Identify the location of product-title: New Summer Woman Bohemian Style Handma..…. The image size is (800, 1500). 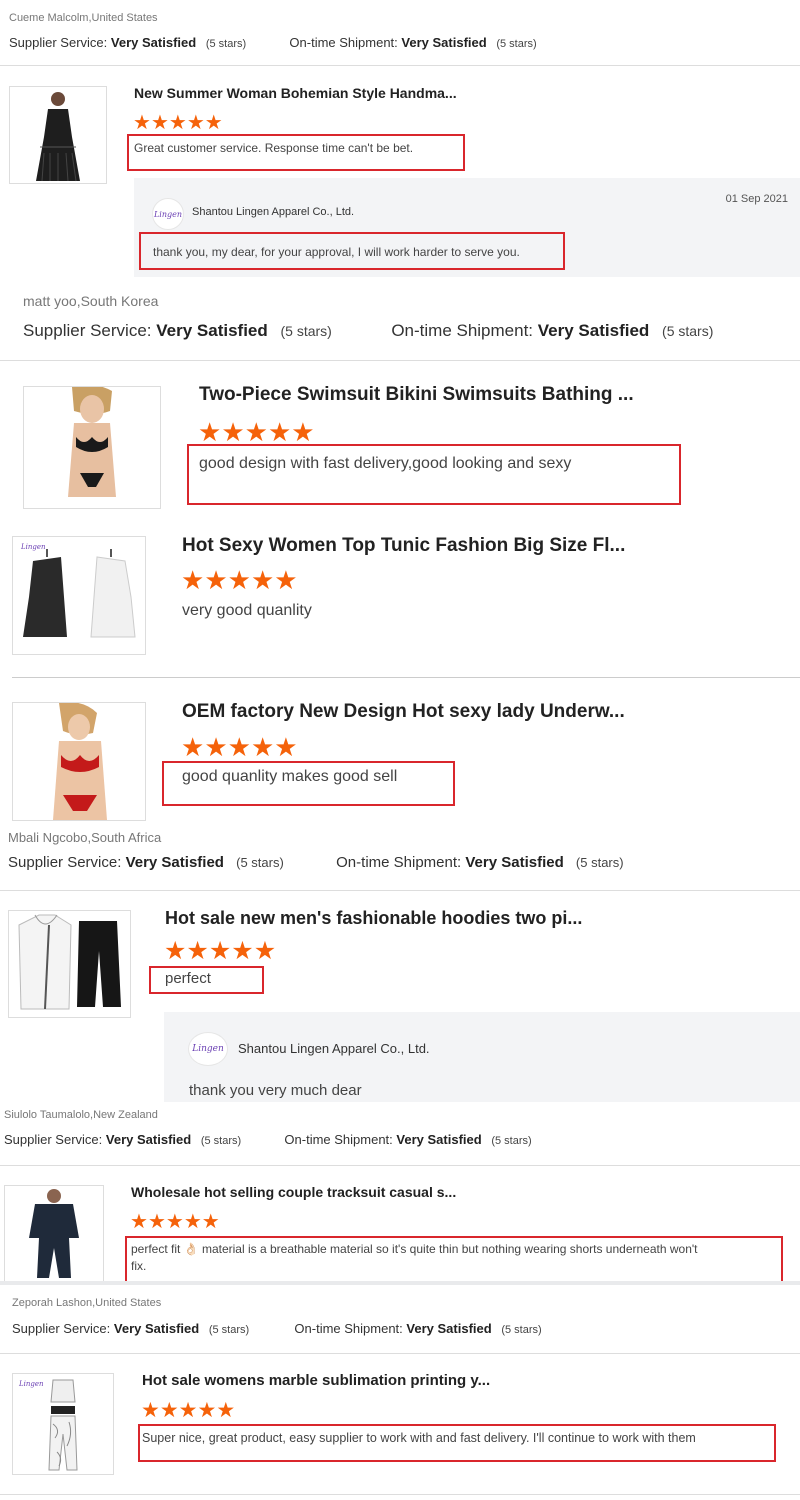
(304, 93).